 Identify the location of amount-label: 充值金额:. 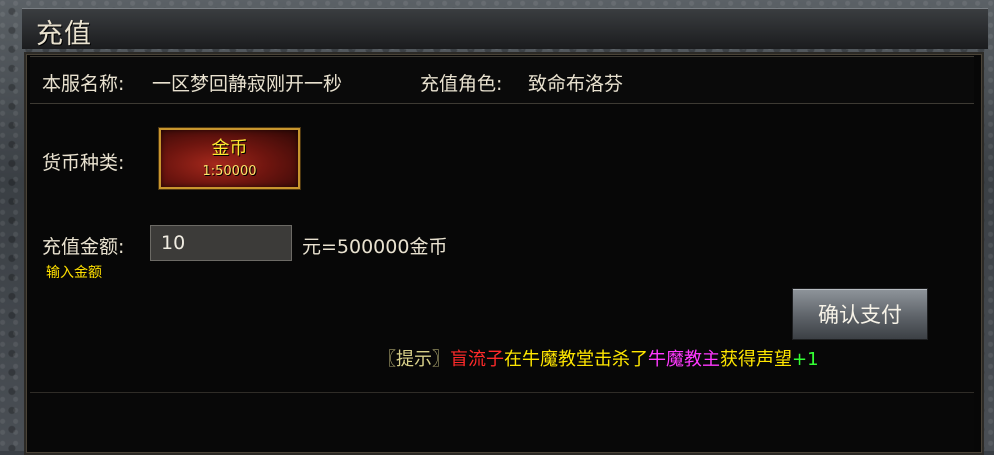
(83, 247).